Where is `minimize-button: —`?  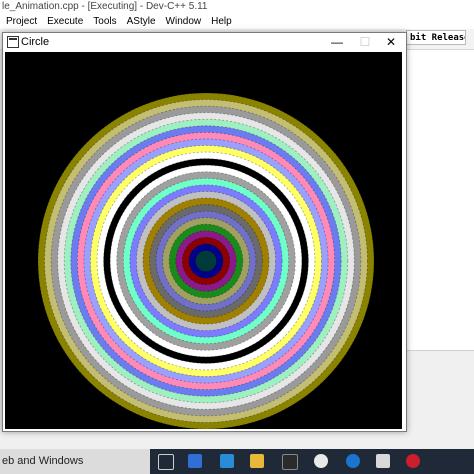 minimize-button: — is located at coordinates (337, 42).